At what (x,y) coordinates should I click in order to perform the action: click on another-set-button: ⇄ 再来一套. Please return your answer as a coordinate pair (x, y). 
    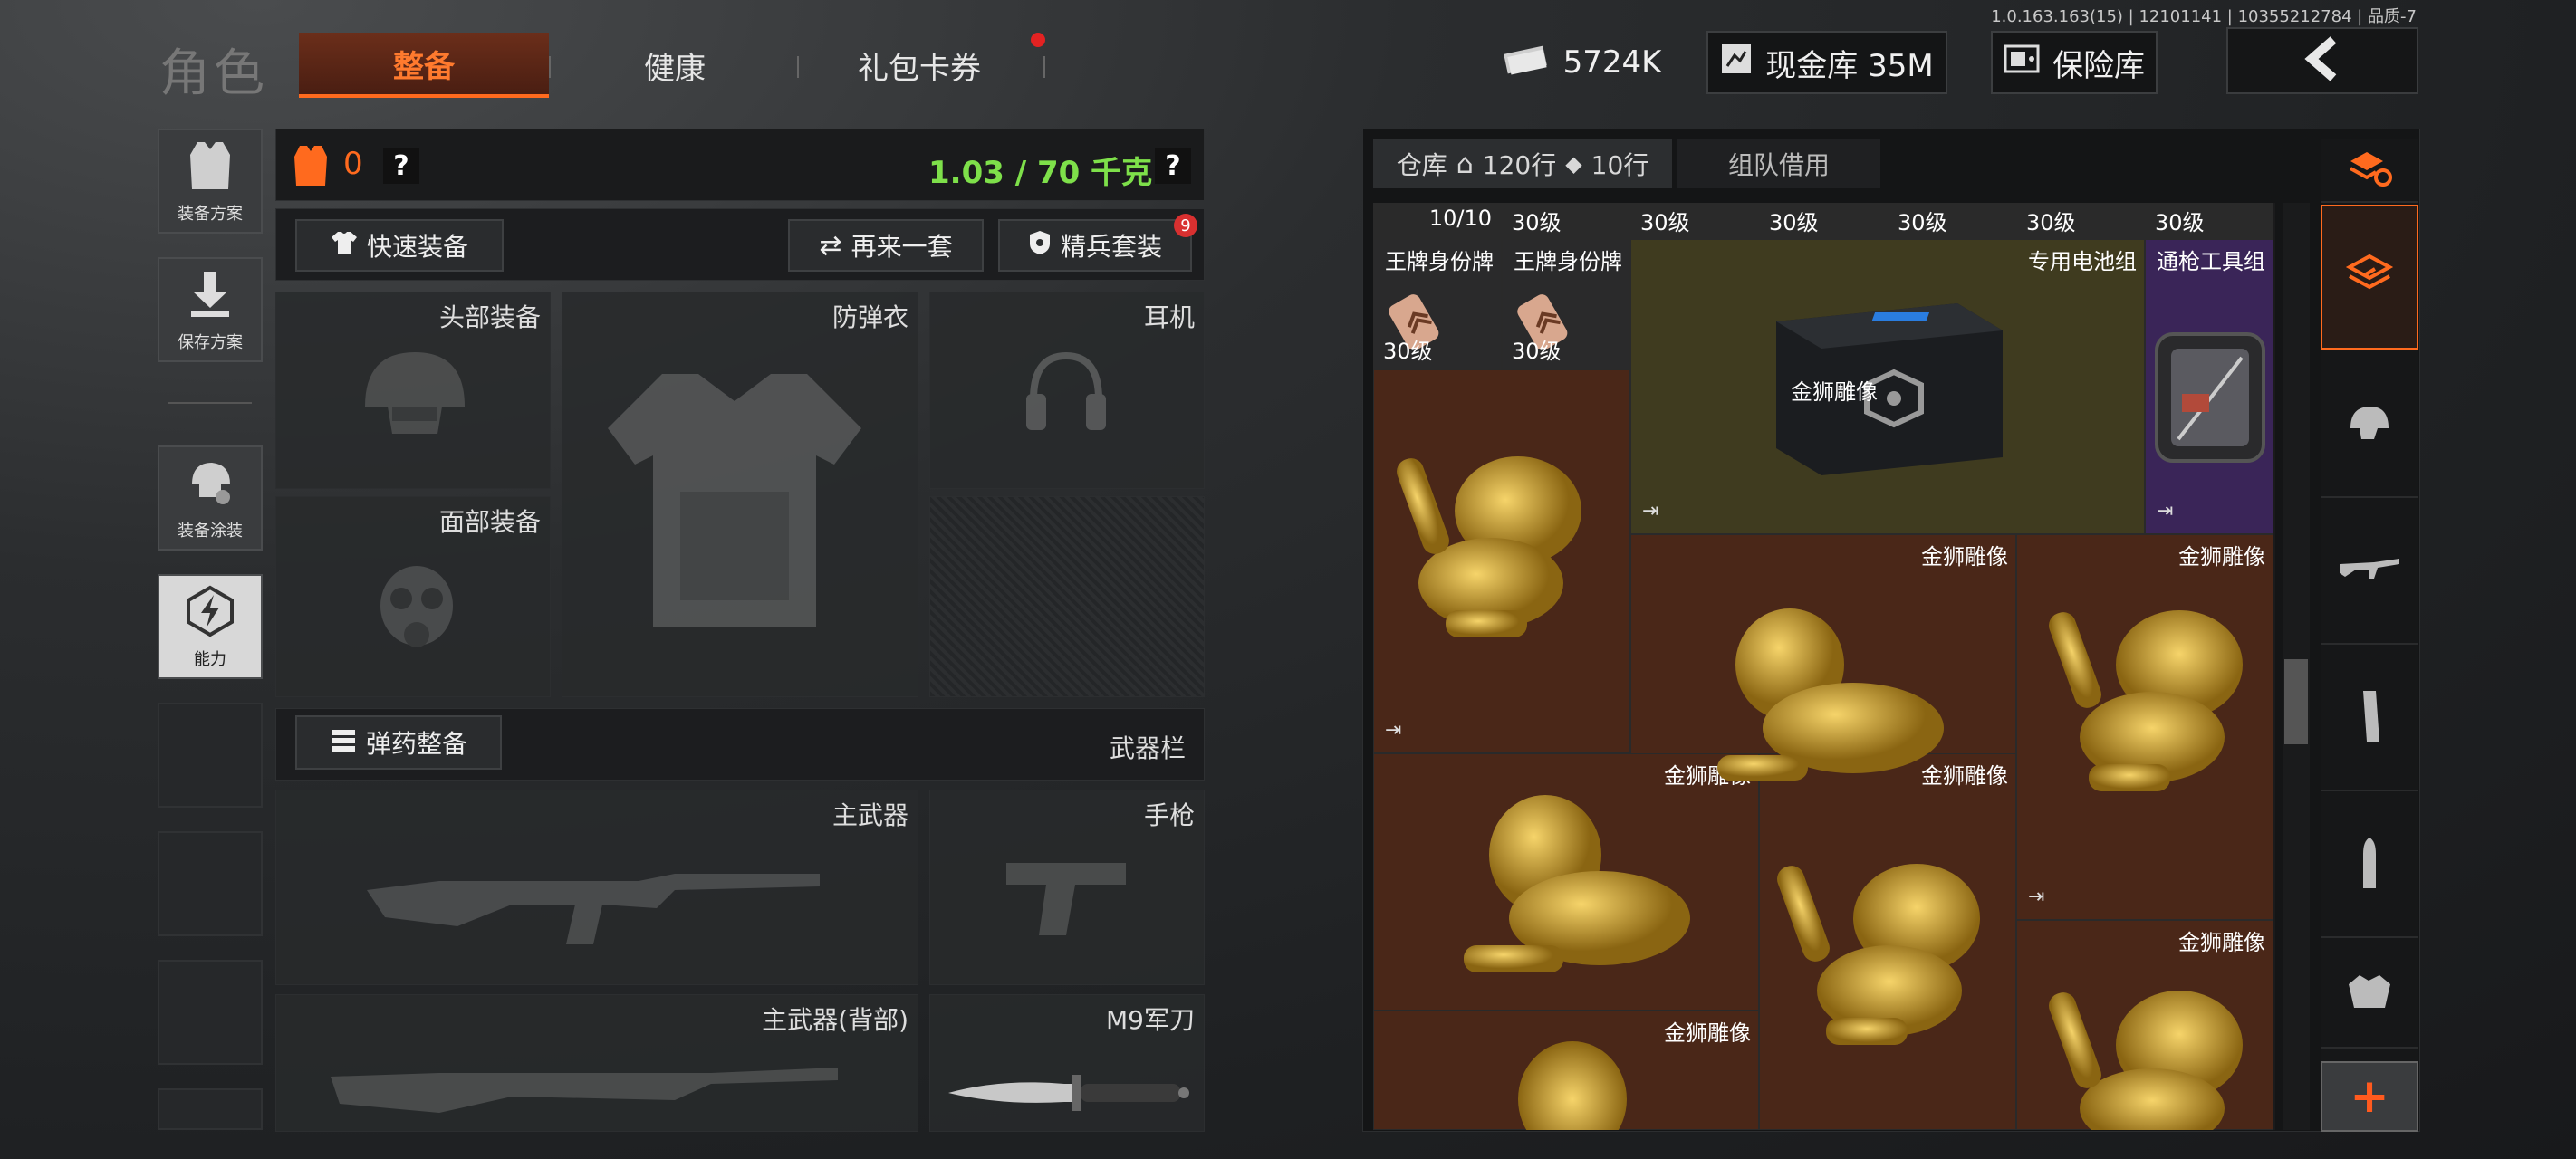
    Looking at the image, I should click on (886, 246).